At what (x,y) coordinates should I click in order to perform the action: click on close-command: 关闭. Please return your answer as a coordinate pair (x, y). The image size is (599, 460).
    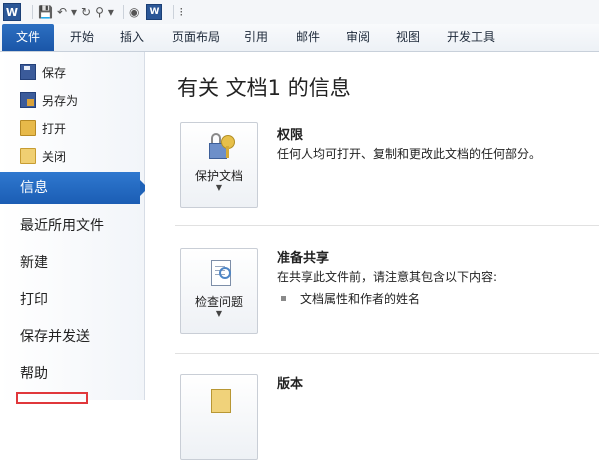
    Looking at the image, I should click on (43, 156).